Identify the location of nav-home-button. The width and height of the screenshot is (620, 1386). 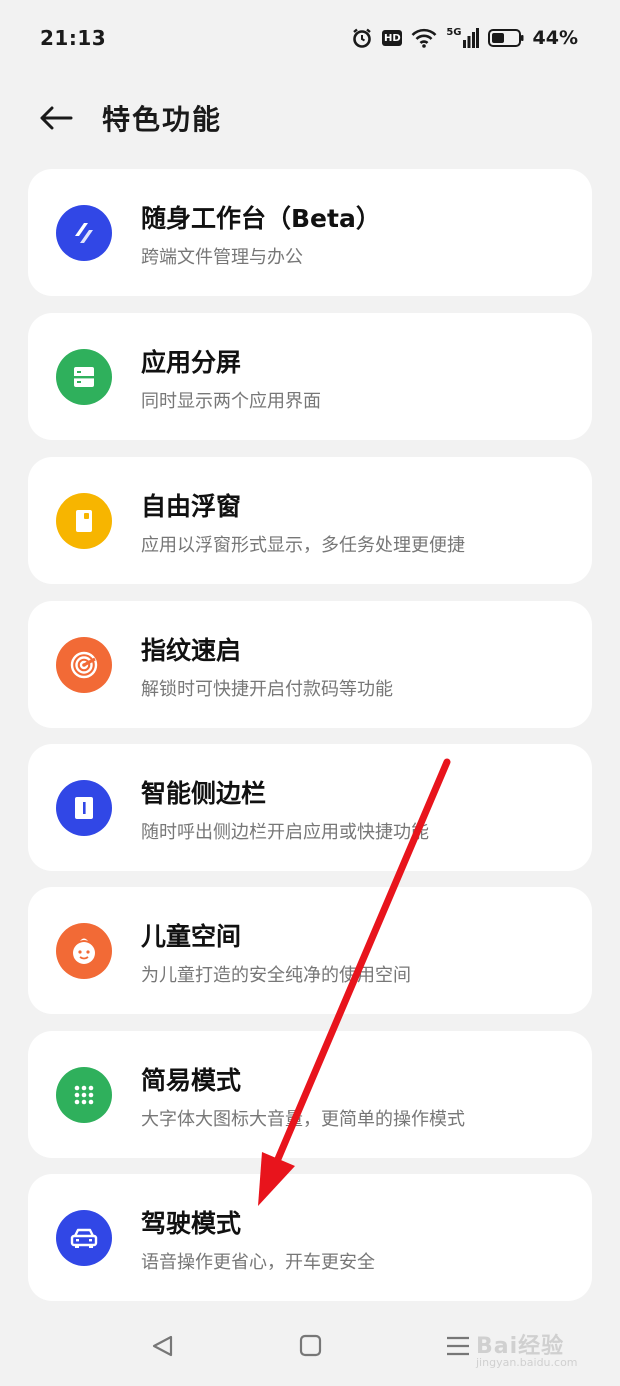
(311, 1346).